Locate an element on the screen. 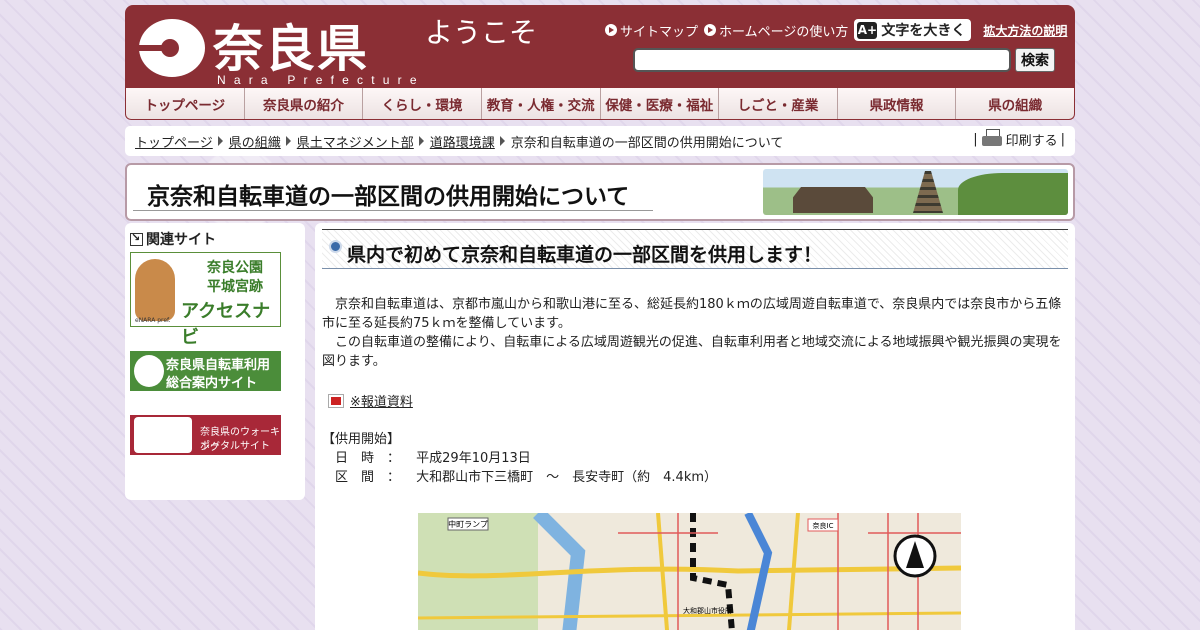 This screenshot has width=1200, height=630. related-sites-label: 関連サイト is located at coordinates (181, 240).